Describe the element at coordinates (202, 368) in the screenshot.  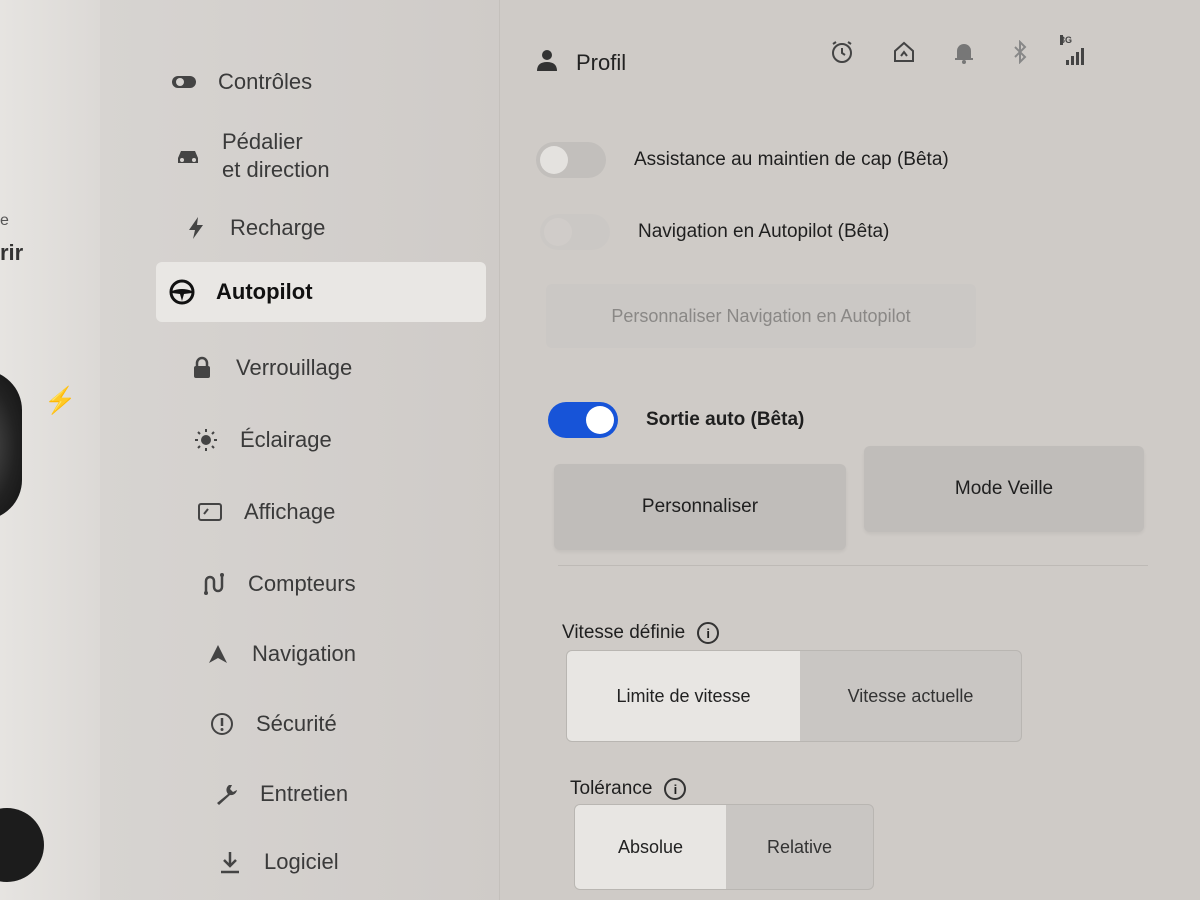
I see `lock-icon` at that location.